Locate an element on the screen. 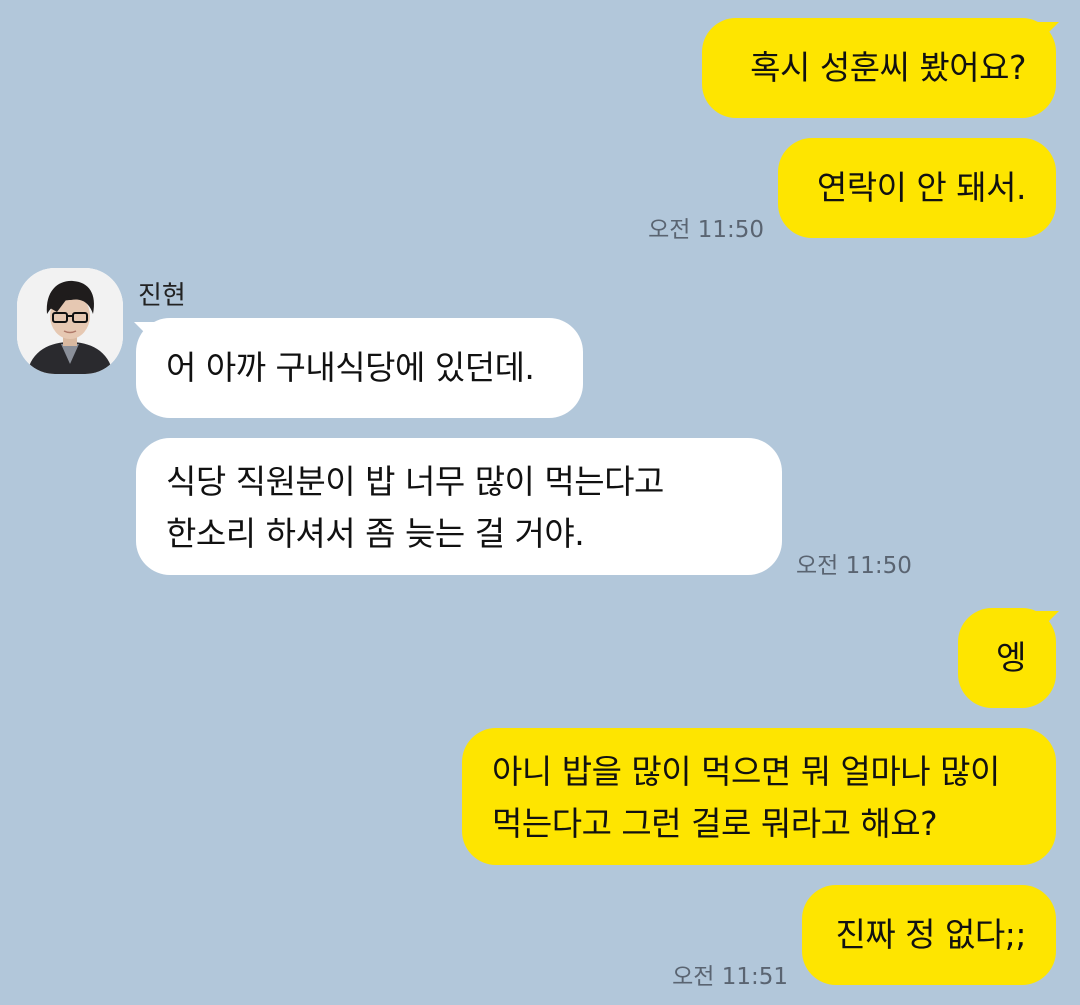 This screenshot has width=1080, height=1005. my-message-bubble: 엥 is located at coordinates (1007, 658).